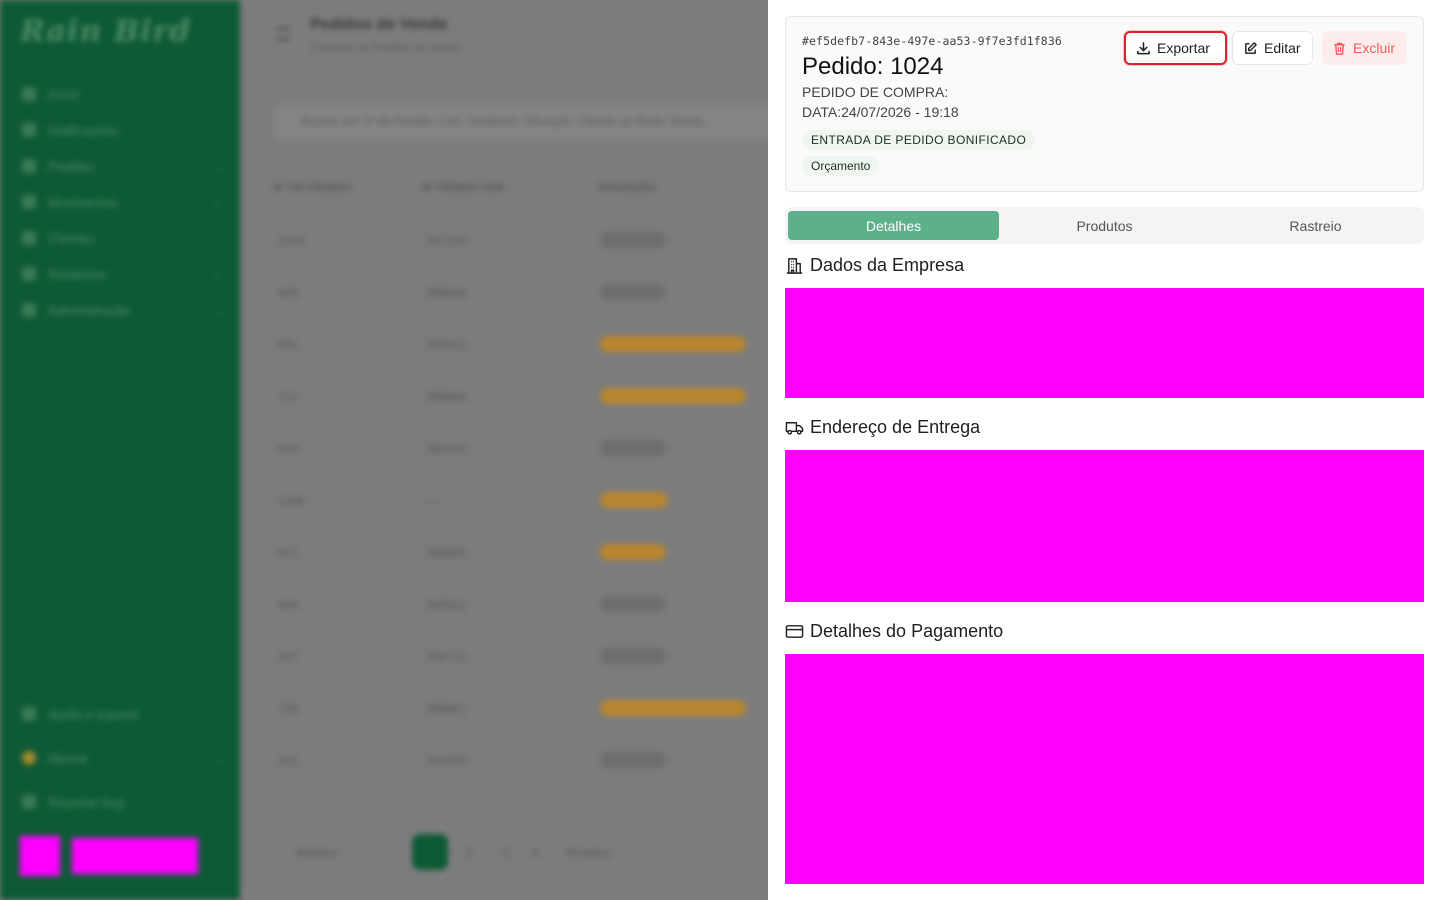  What do you see at coordinates (430, 852) in the screenshot?
I see `pagination-current` at bounding box center [430, 852].